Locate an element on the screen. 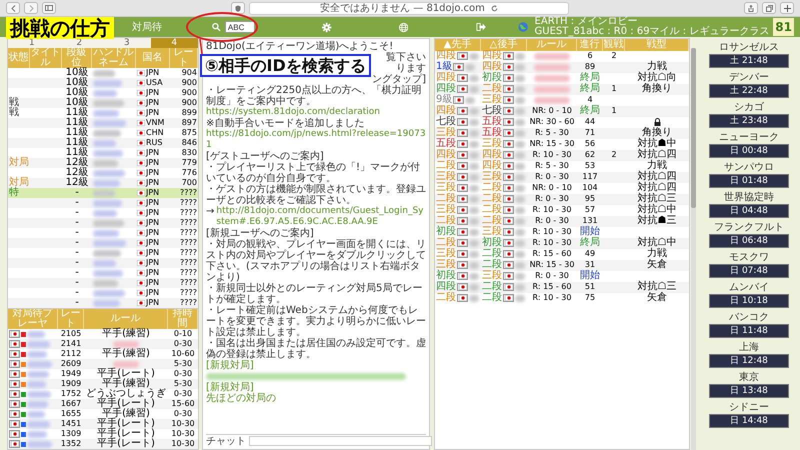  moves-cell-text: 131 is located at coordinates (590, 221).